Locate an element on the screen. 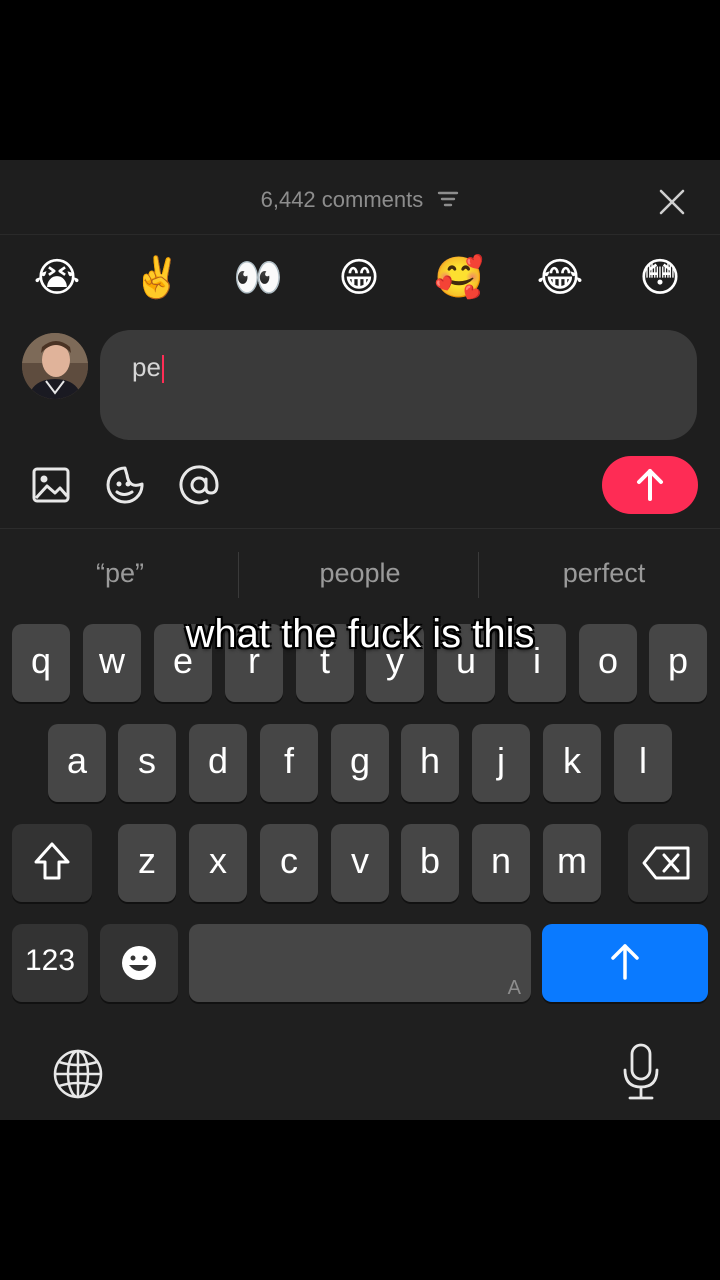 Image resolution: width=720 pixels, height=1280 pixels. close-icon is located at coordinates (672, 202).